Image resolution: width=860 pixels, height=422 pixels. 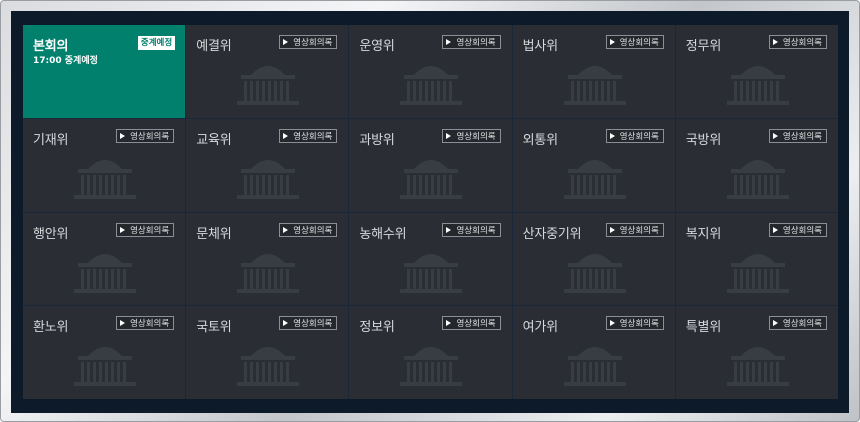 I want to click on broadcast-schedule: 17:00 중계예정, so click(x=65, y=61).